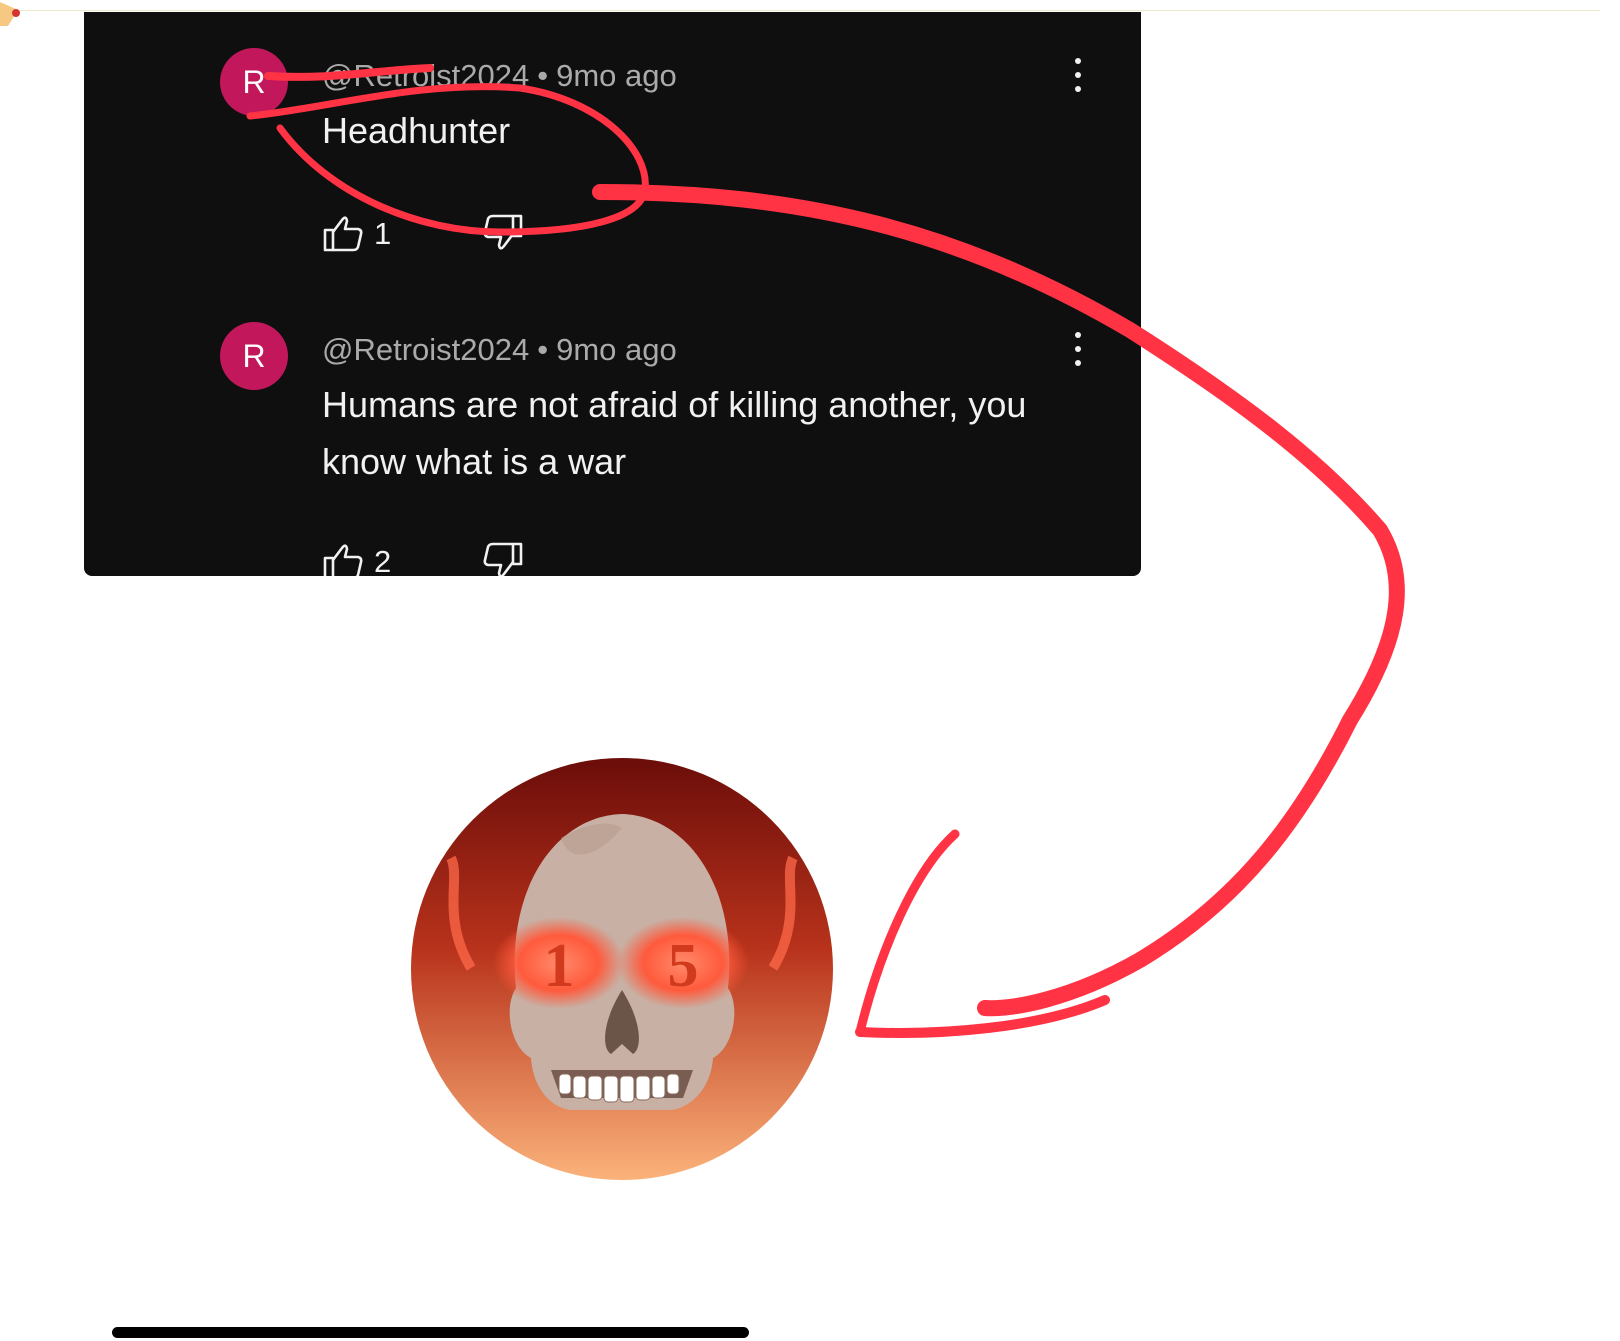 This screenshot has height=1341, width=1620. What do you see at coordinates (430, 1332) in the screenshot?
I see `home-indicator` at bounding box center [430, 1332].